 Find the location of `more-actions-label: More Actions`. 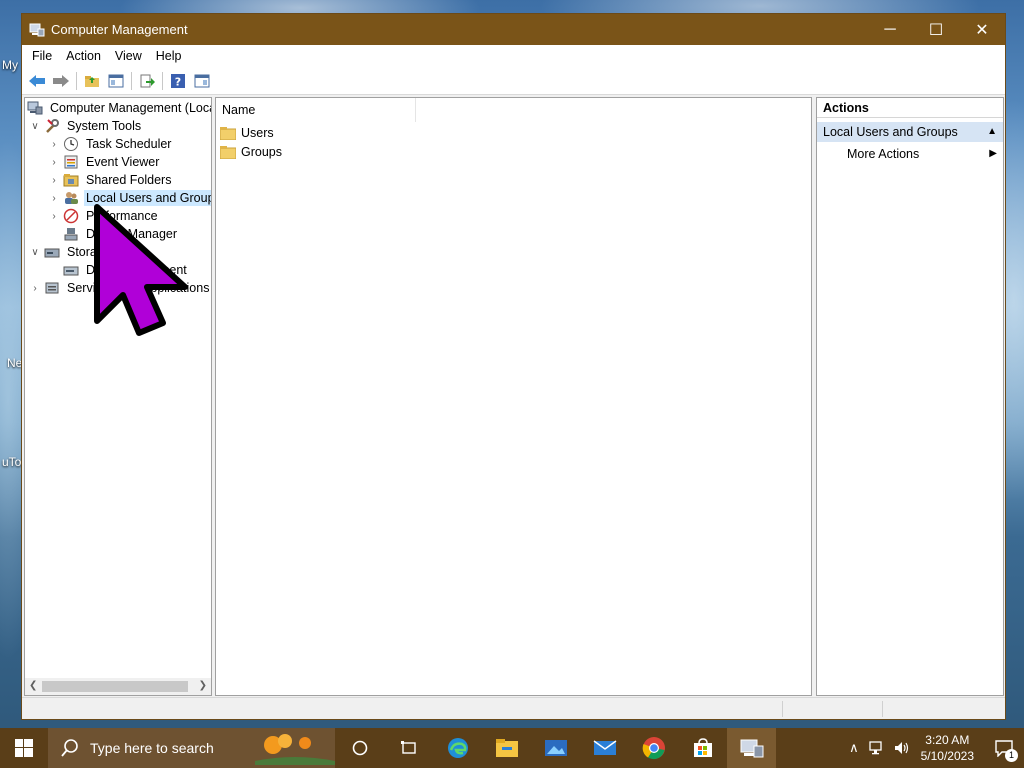

more-actions-label: More Actions is located at coordinates (883, 154).